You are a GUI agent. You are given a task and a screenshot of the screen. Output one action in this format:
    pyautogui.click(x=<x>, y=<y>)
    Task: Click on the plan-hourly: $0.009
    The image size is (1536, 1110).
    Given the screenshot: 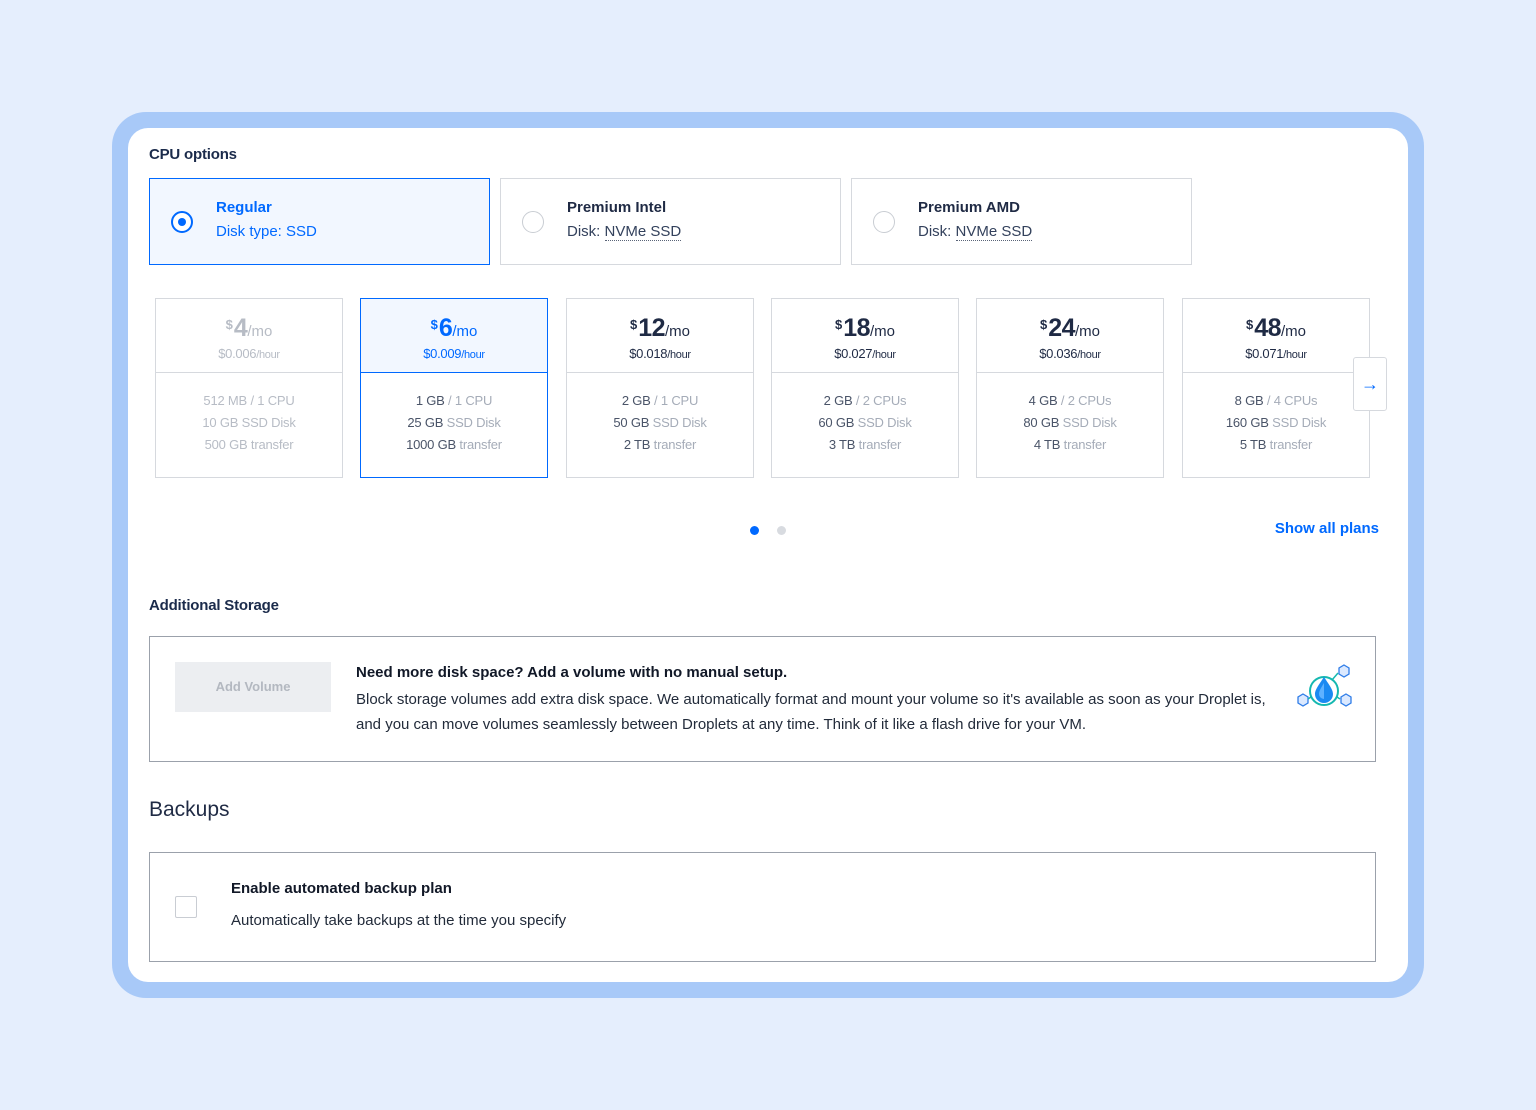 What is the action you would take?
    pyautogui.click(x=442, y=353)
    